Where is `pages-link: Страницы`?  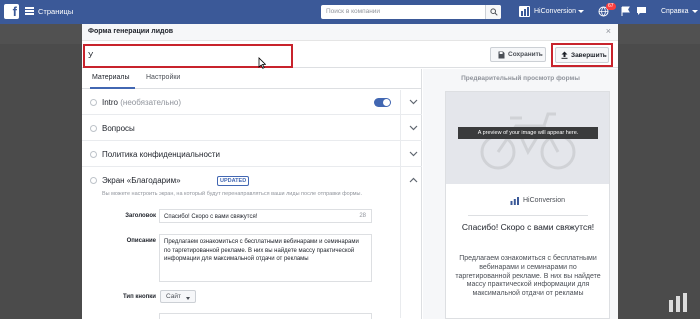 pages-link: Страницы is located at coordinates (55, 11).